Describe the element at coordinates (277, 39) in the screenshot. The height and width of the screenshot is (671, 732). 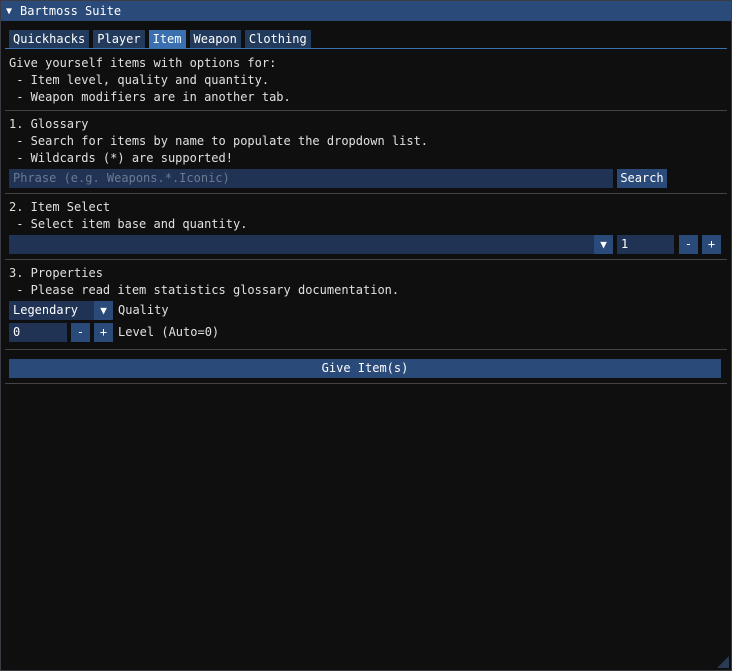
I see `tab-clothing: Clothing` at that location.